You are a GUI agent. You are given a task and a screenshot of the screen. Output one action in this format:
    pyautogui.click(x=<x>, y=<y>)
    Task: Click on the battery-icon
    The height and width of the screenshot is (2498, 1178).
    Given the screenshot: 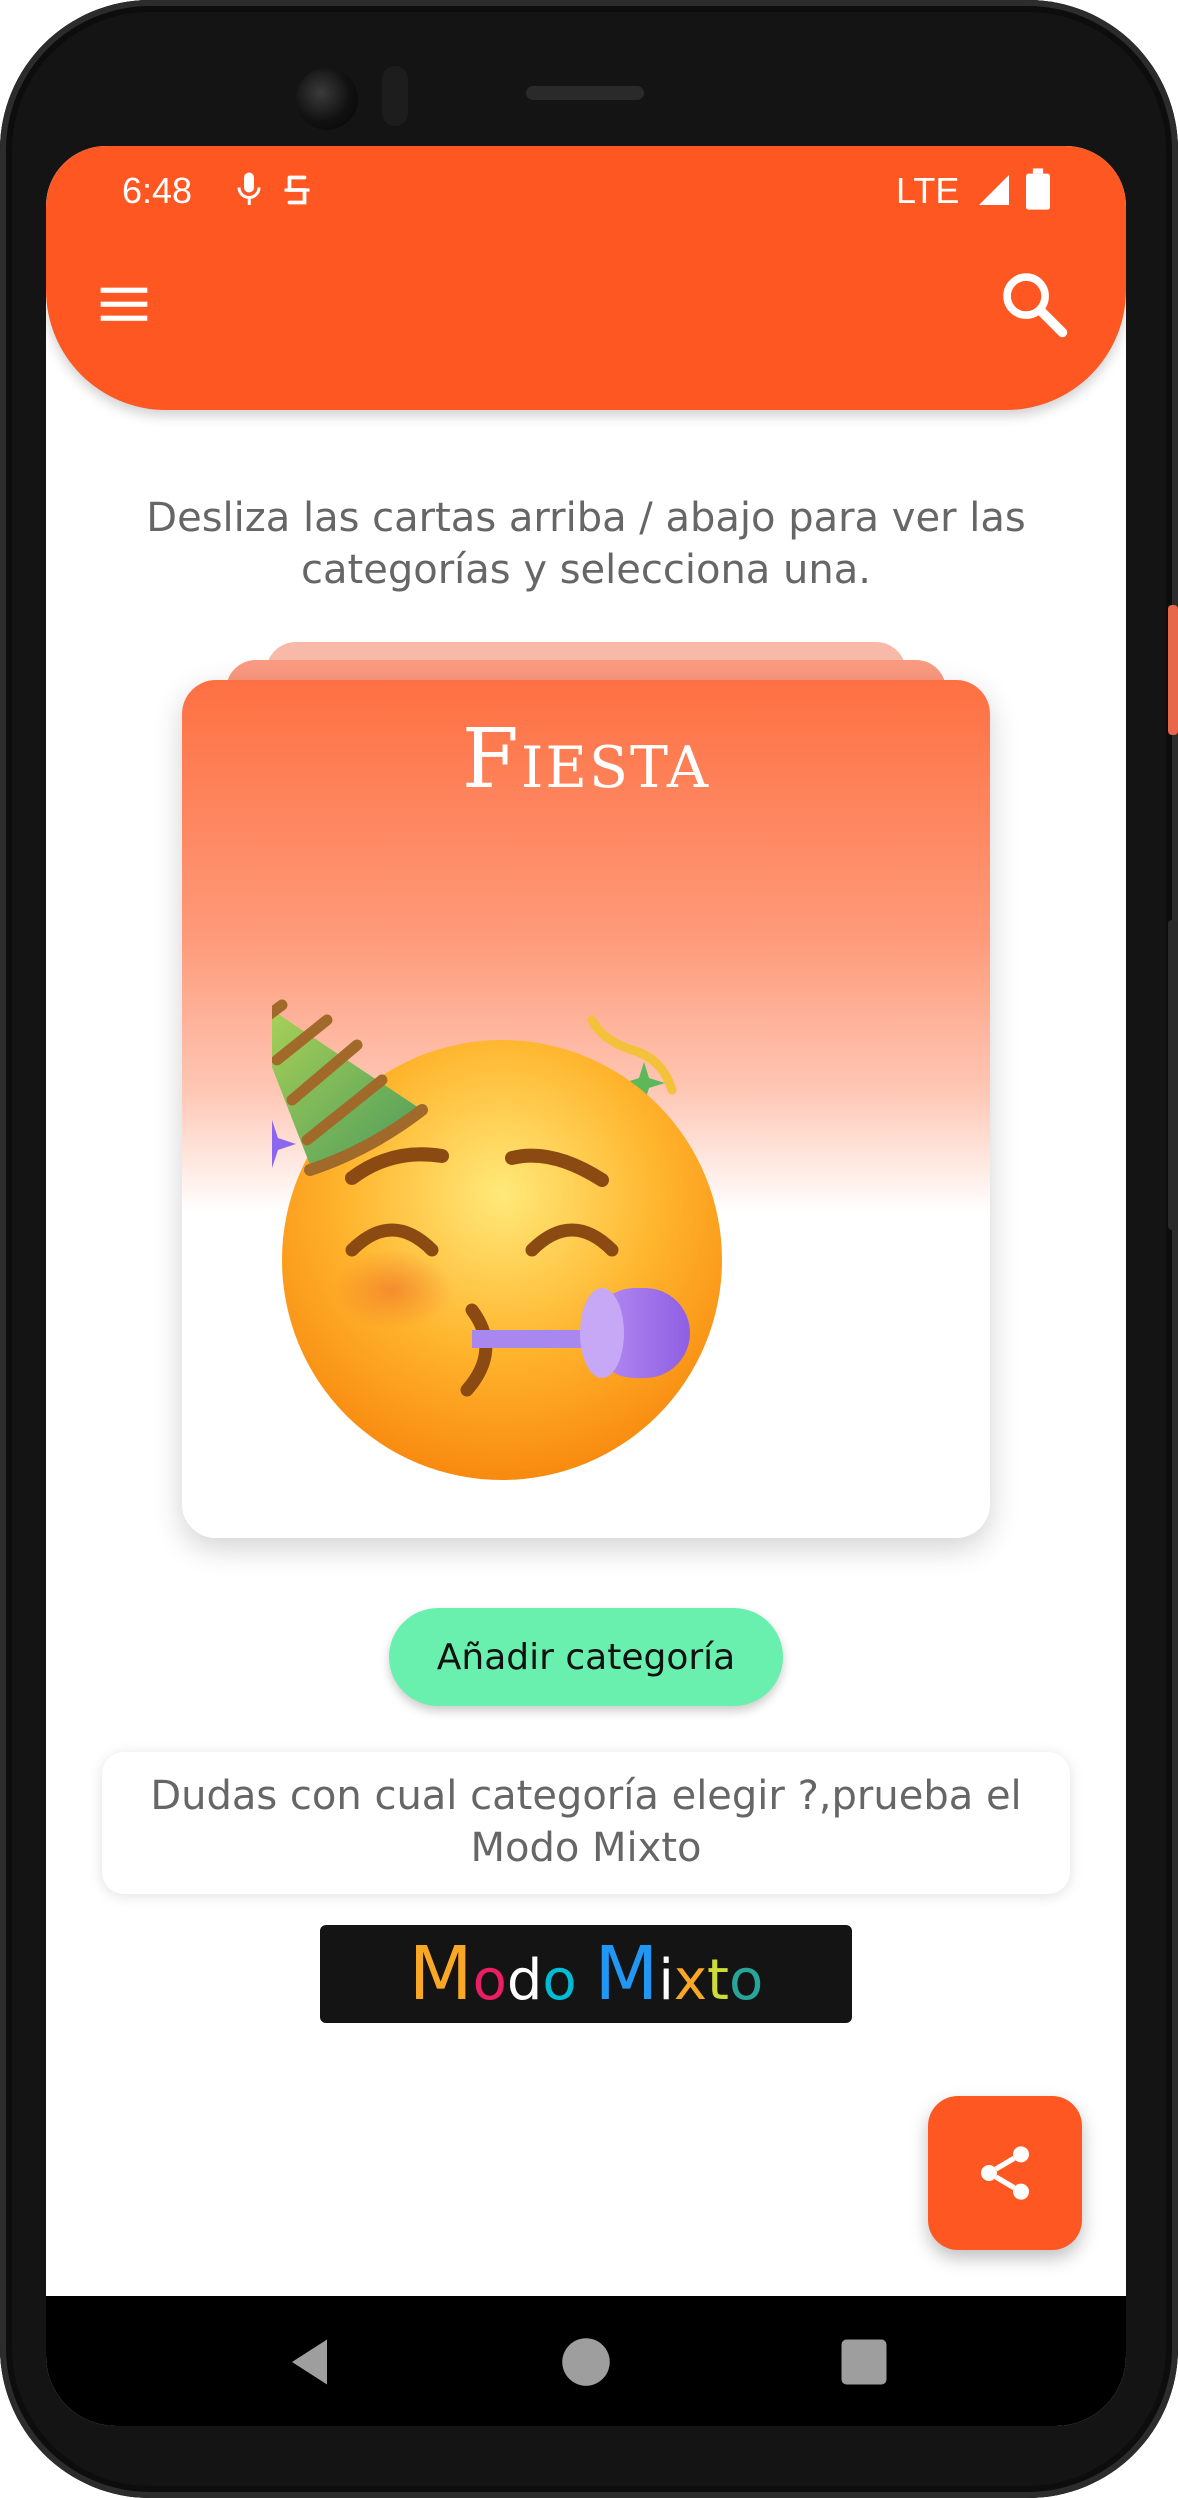 What is the action you would take?
    pyautogui.click(x=1038, y=189)
    